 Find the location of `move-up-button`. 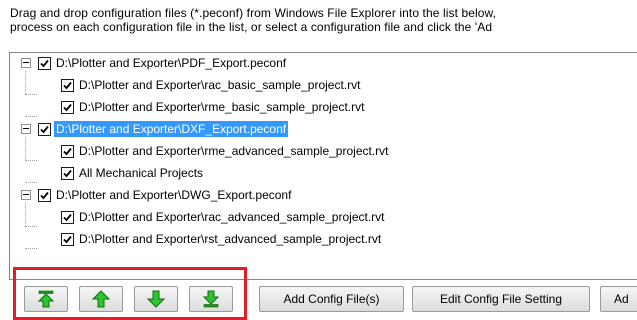

move-up-button is located at coordinates (101, 299).